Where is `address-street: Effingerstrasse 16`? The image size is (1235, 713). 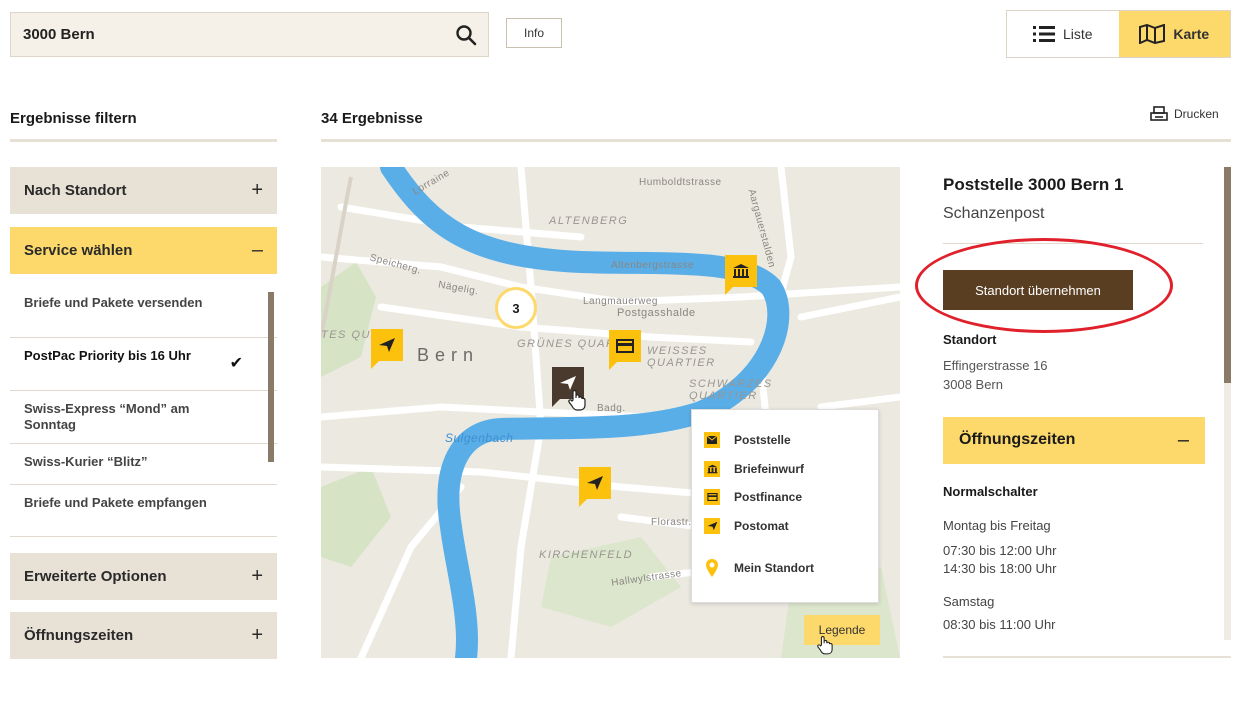 address-street: Effingerstrasse 16 is located at coordinates (995, 365).